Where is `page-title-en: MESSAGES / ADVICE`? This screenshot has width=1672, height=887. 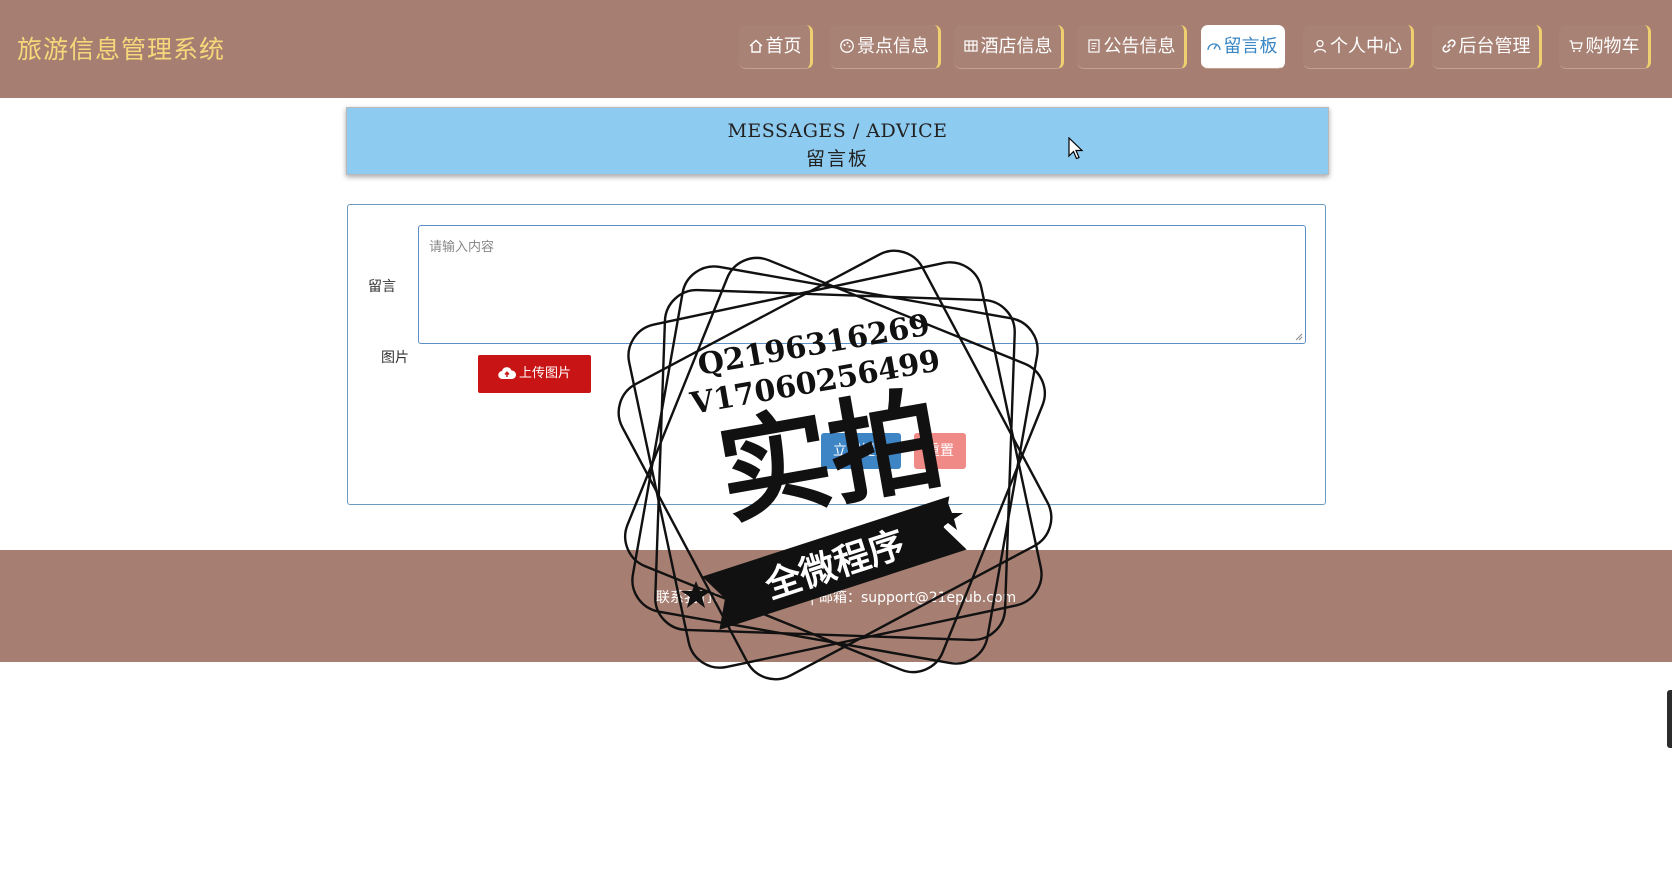 page-title-en: MESSAGES / ADVICE is located at coordinates (837, 131).